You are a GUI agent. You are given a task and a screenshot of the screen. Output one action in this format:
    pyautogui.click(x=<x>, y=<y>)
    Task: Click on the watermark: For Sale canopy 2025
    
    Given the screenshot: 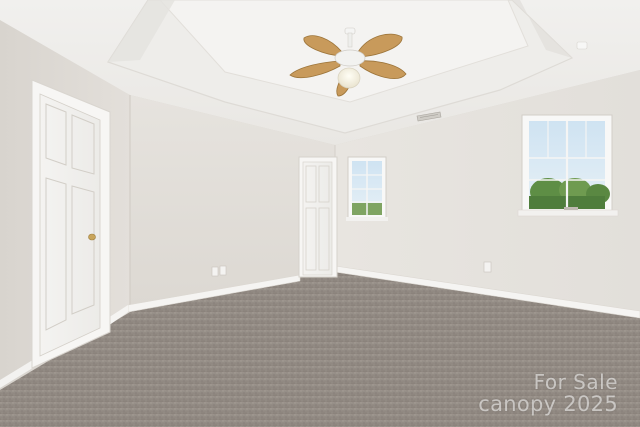 What is the action you would take?
    pyautogui.click(x=548, y=392)
    